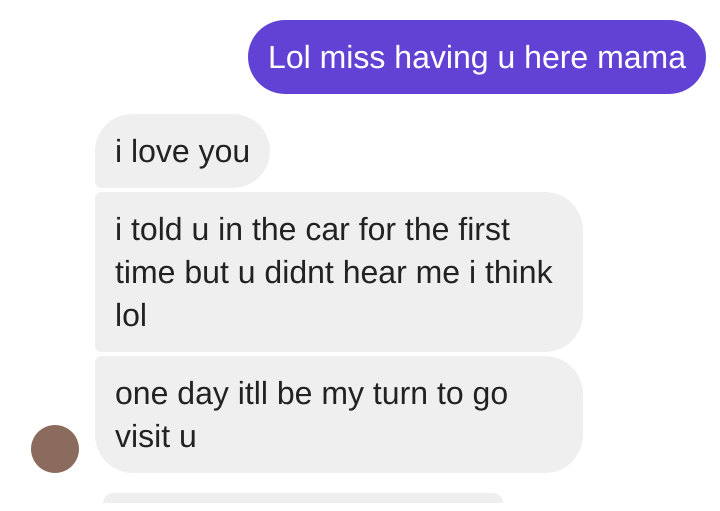 The width and height of the screenshot is (720, 511). I want to click on sent-message-bubble: Lol miss having u here mama, so click(477, 57).